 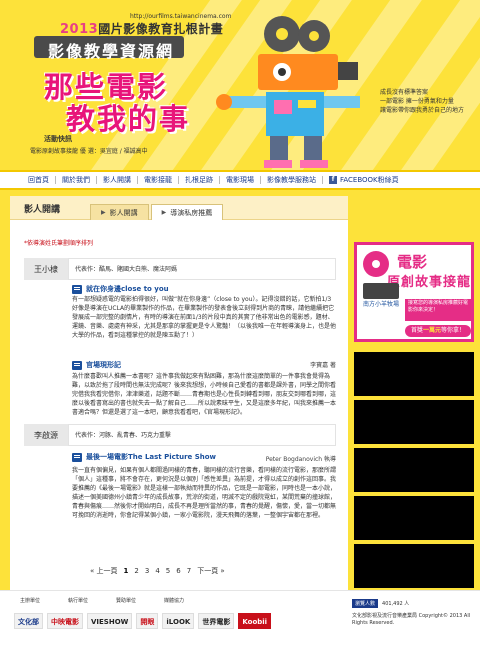 I want to click on sort-note: *依導演姓氏筆劃順序排列, so click(x=59, y=243).